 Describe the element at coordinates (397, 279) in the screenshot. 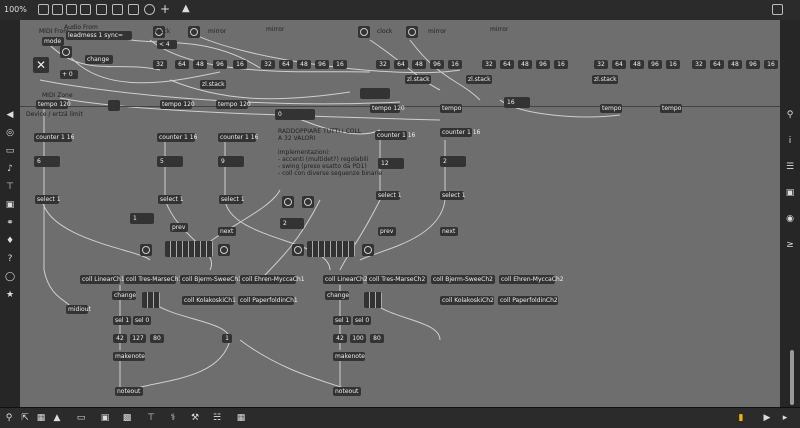

I see `coll-object: coll Tres-MarseCh2` at that location.